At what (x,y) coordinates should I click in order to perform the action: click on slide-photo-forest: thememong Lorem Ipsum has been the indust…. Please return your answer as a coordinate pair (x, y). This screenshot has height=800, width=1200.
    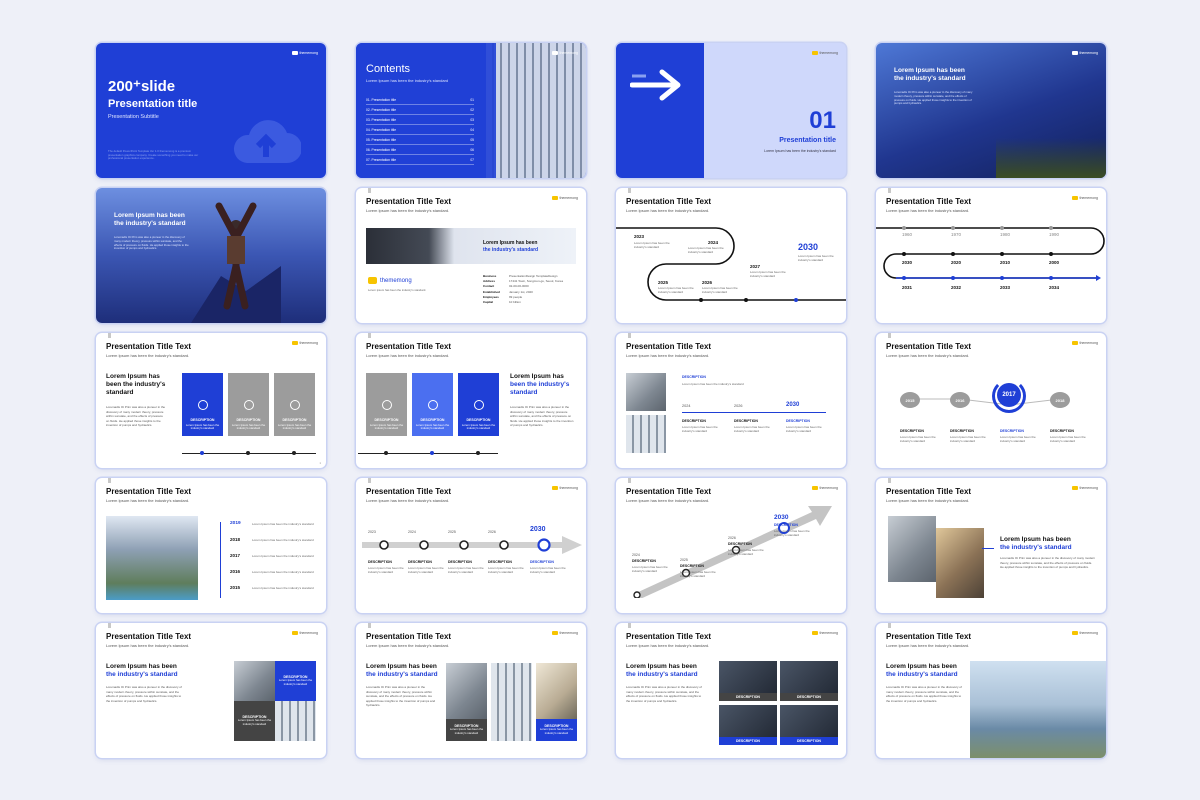
    Looking at the image, I should click on (991, 110).